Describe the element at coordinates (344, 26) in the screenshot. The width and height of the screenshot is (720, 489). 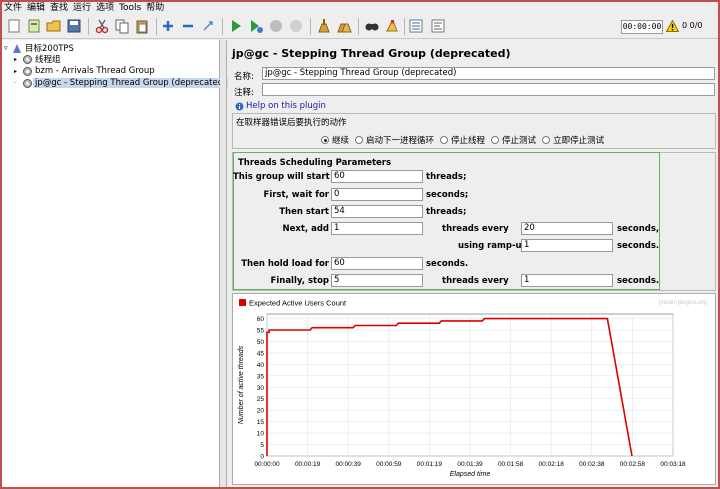
I see `clear-all-icon` at that location.